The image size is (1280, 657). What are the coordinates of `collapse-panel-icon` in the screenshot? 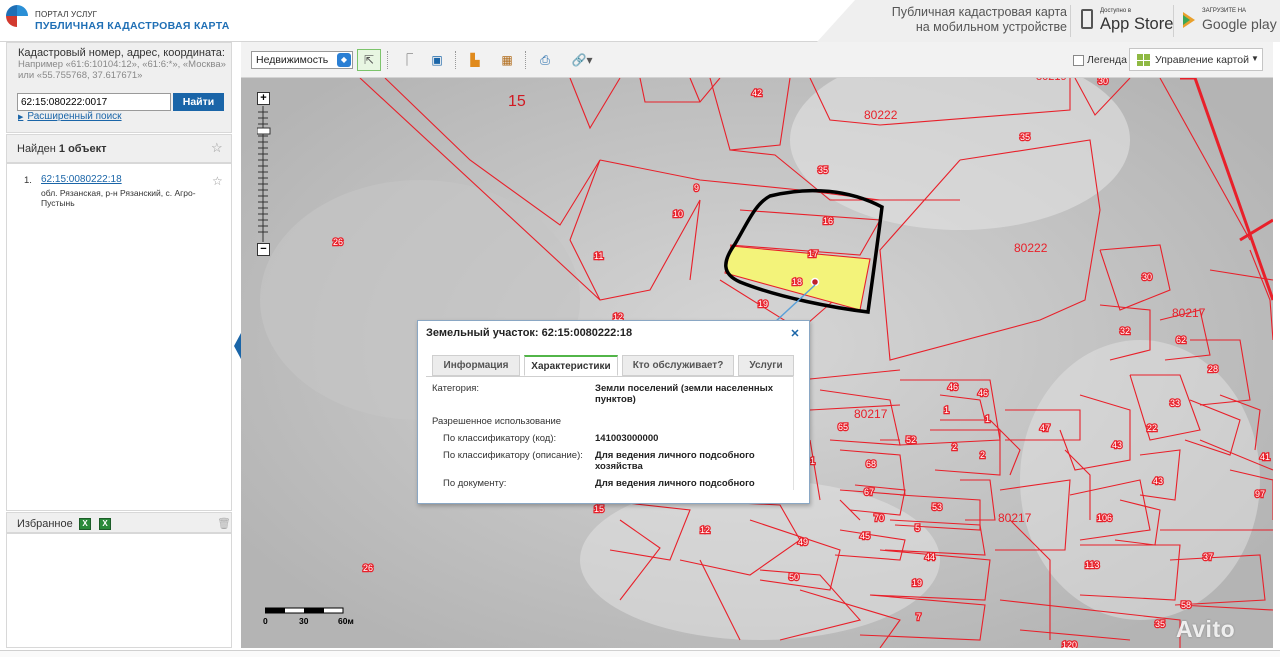 It's located at (237, 346).